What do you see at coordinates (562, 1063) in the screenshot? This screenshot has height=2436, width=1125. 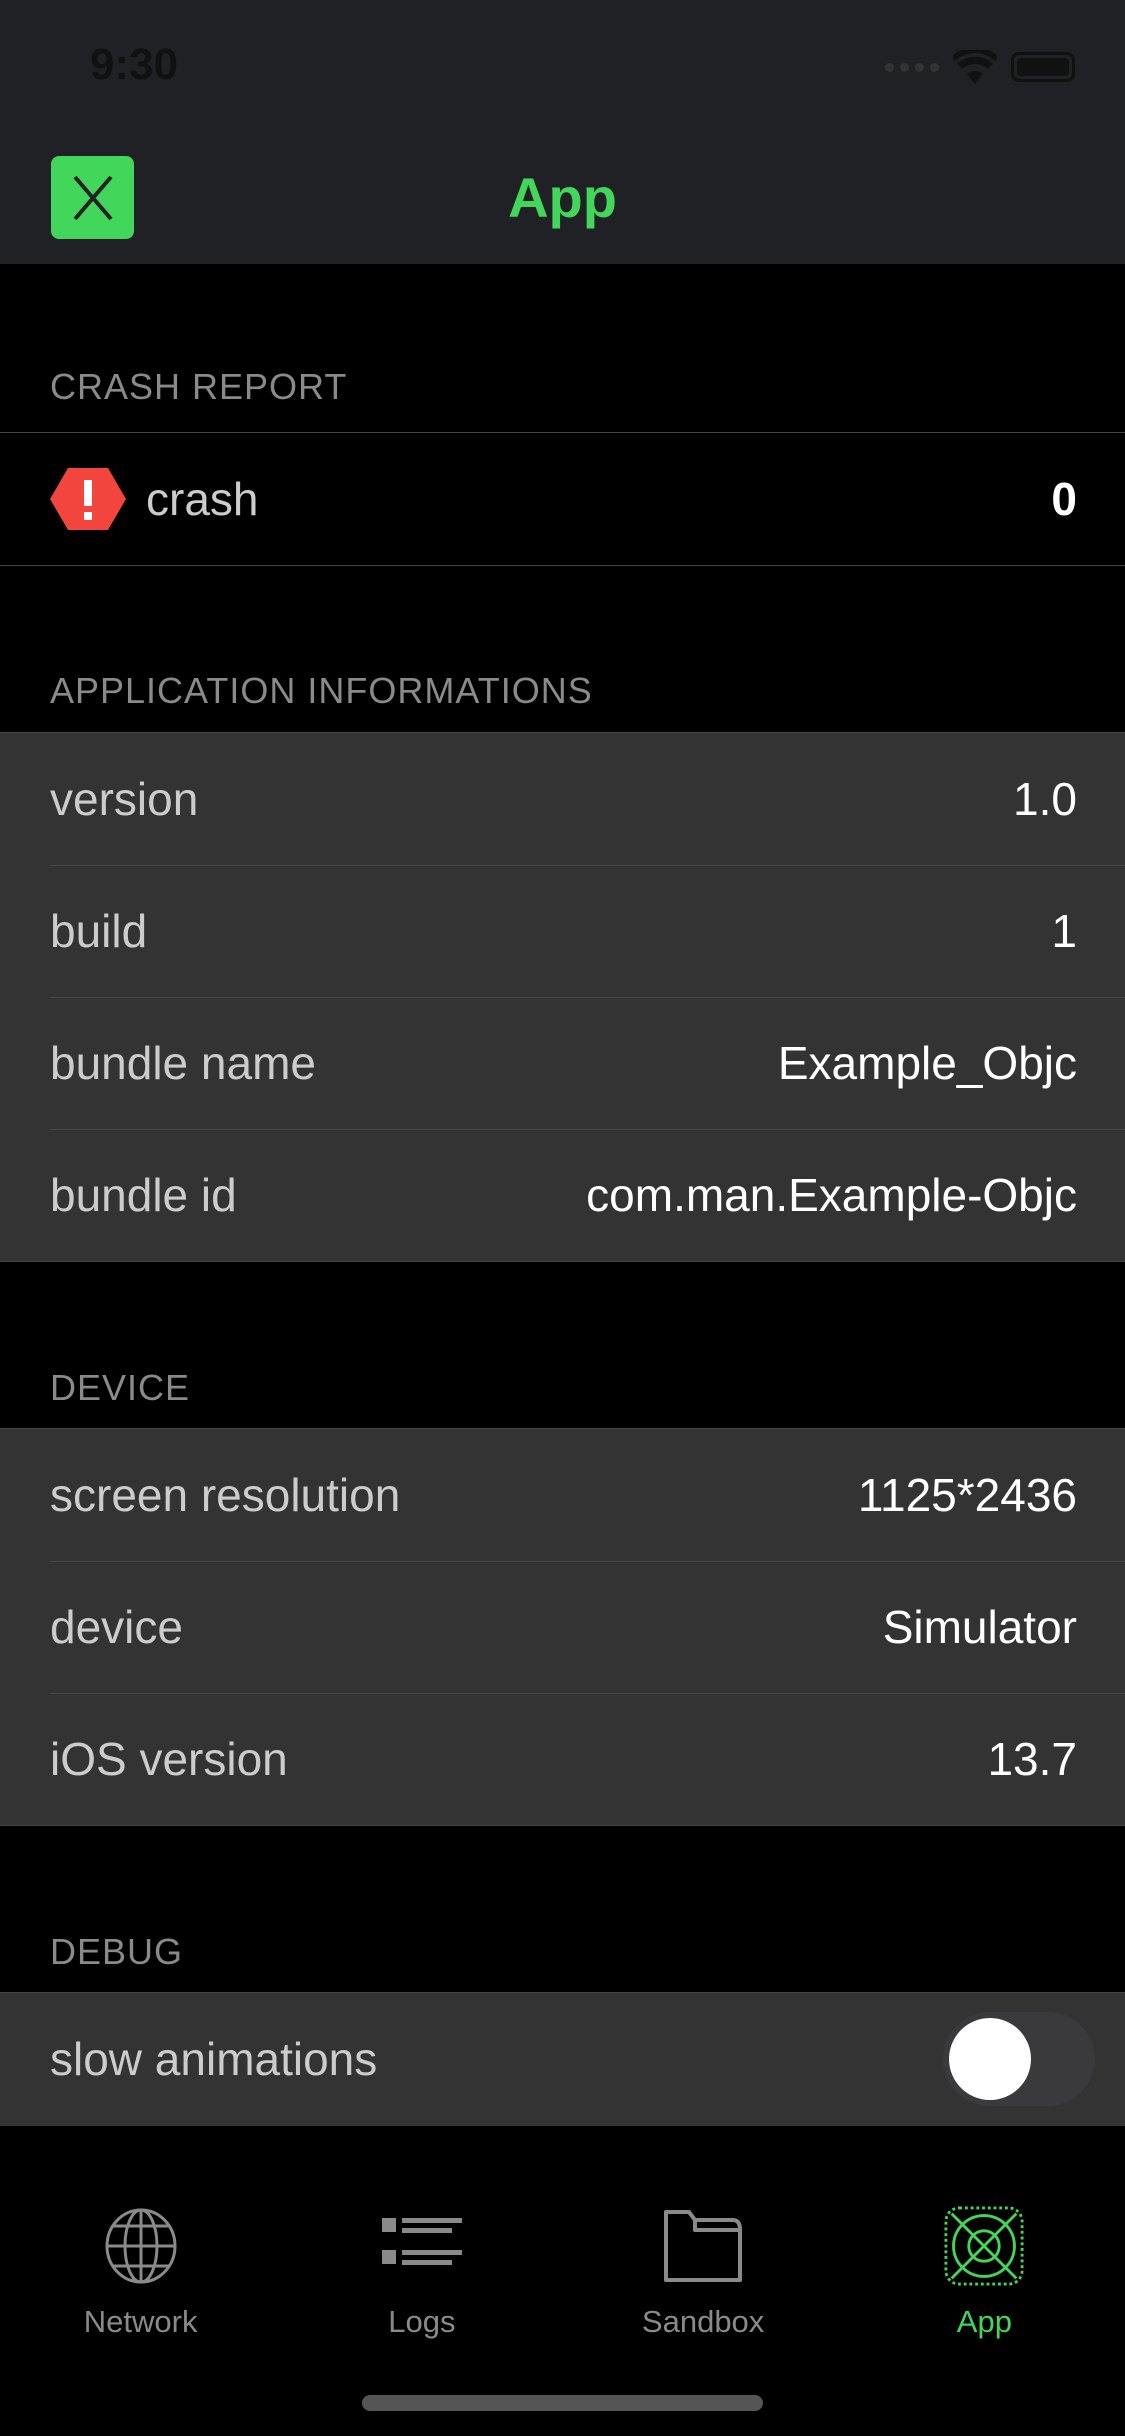 I see `info-row-bundle-name: bundle name Example_Objc` at bounding box center [562, 1063].